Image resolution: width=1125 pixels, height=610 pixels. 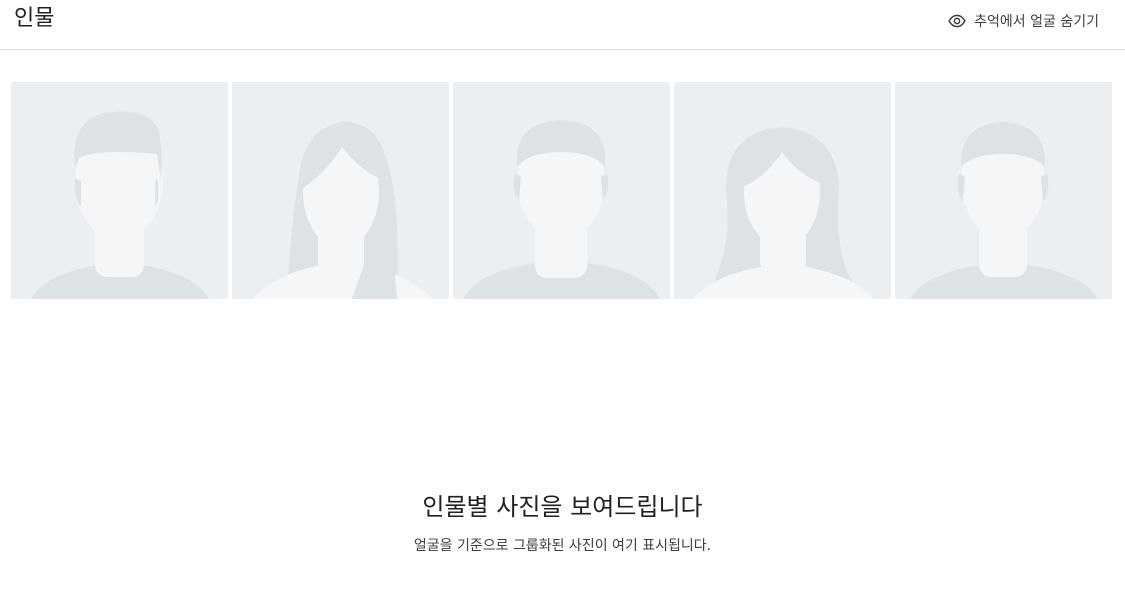 What do you see at coordinates (562, 507) in the screenshot?
I see `empty-state-title: 인물별 사진을 보여드립니다` at bounding box center [562, 507].